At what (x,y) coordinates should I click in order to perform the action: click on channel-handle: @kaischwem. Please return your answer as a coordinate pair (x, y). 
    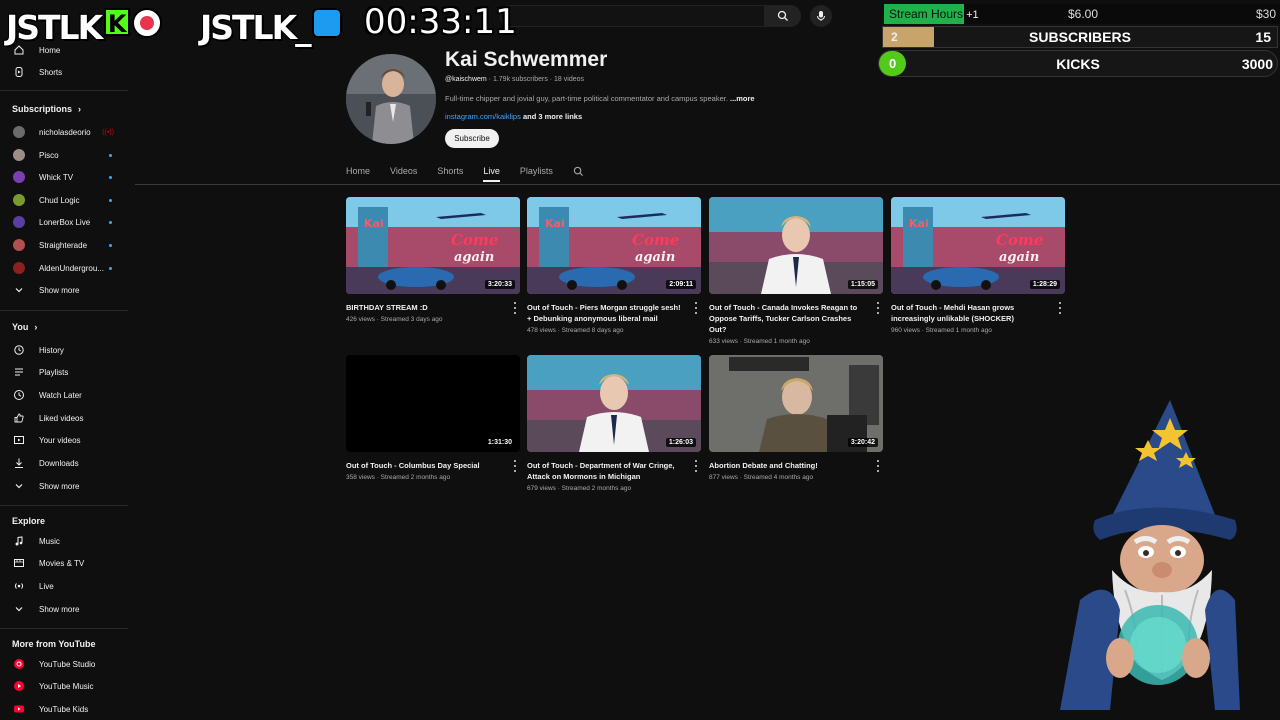
    Looking at the image, I should click on (466, 79).